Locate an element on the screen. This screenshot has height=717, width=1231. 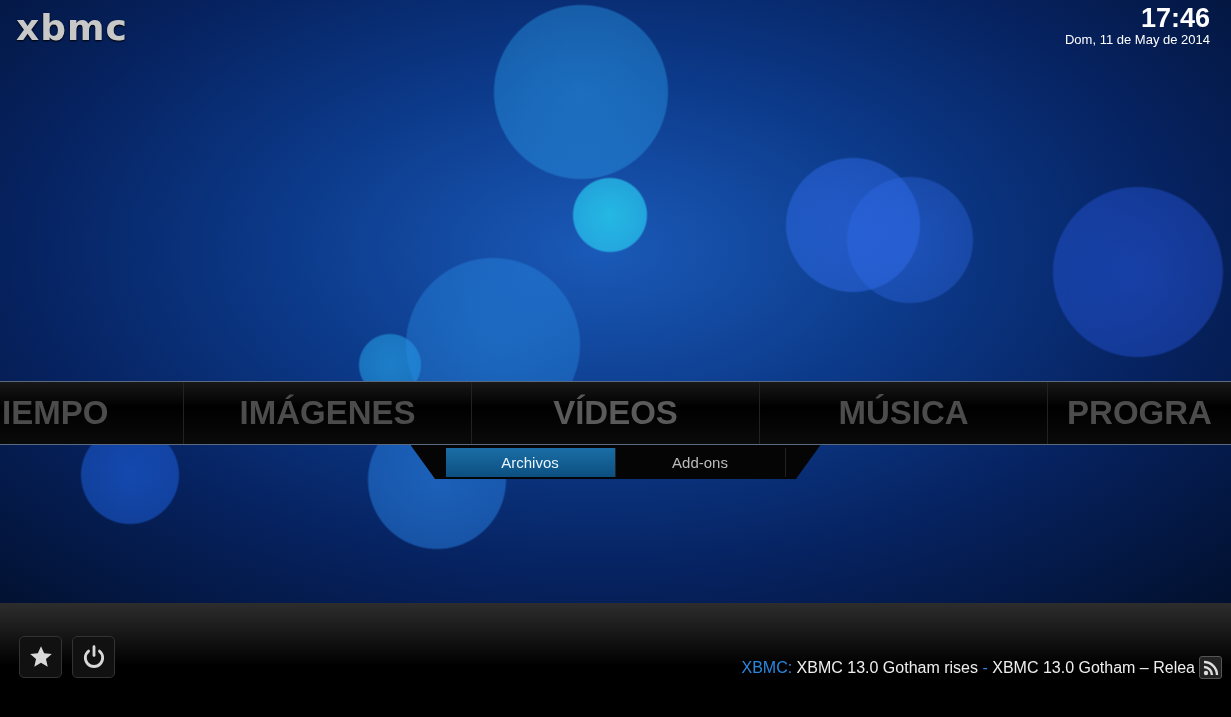
power-button is located at coordinates (93, 657).